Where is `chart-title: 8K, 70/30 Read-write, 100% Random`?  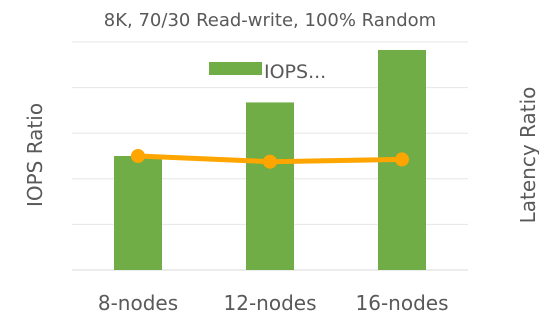 chart-title: 8K, 70/30 Read-write, 100% Random is located at coordinates (270, 20).